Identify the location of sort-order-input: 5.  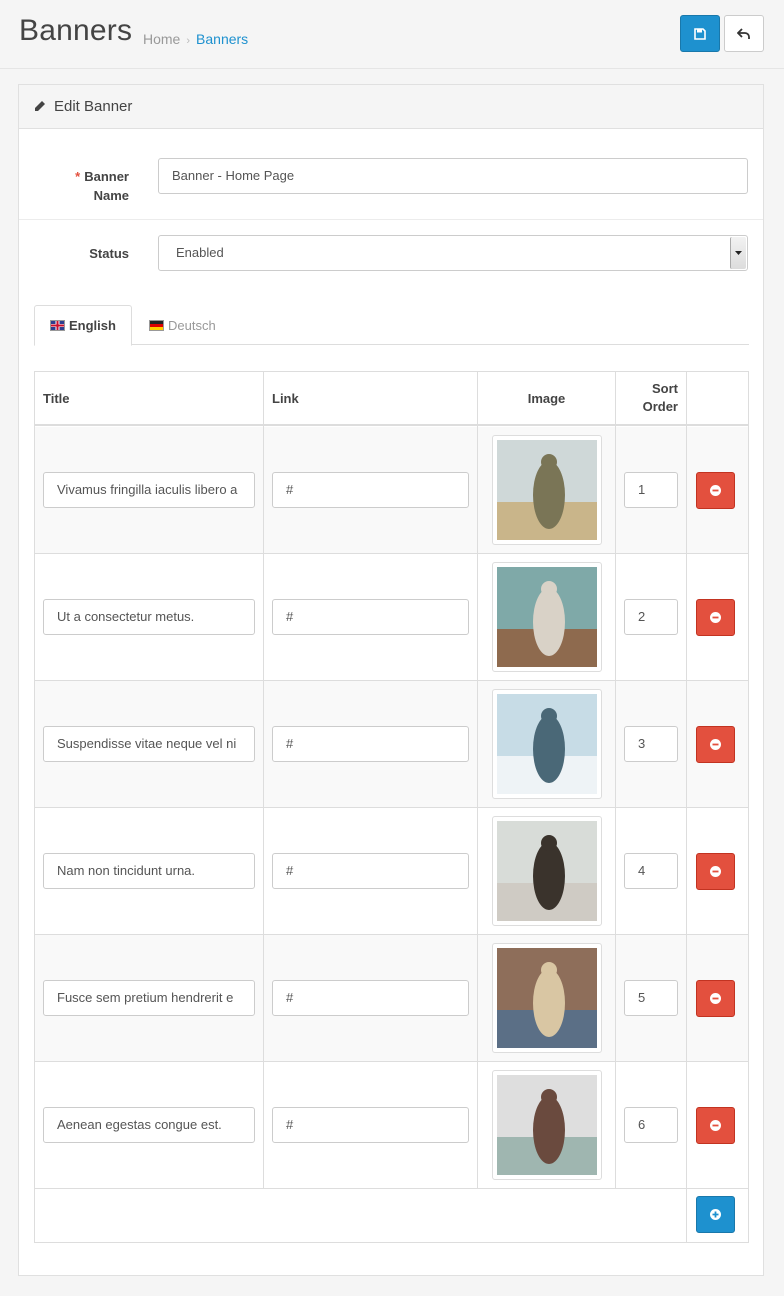
(651, 998).